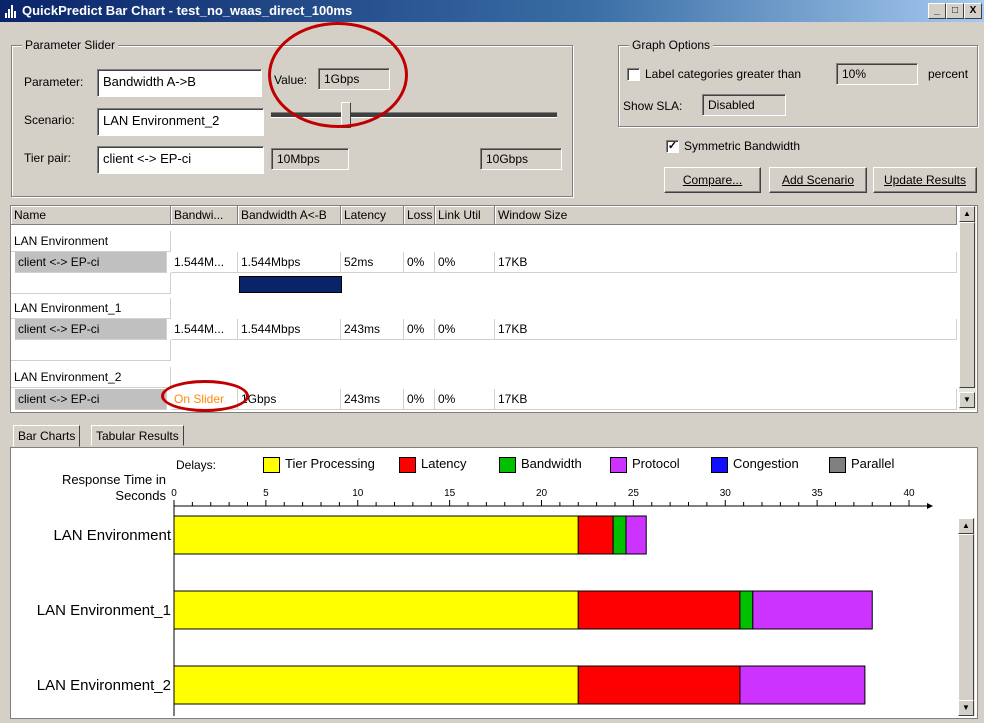 The width and height of the screenshot is (984, 723). I want to click on column-header-name: Name, so click(91, 215).